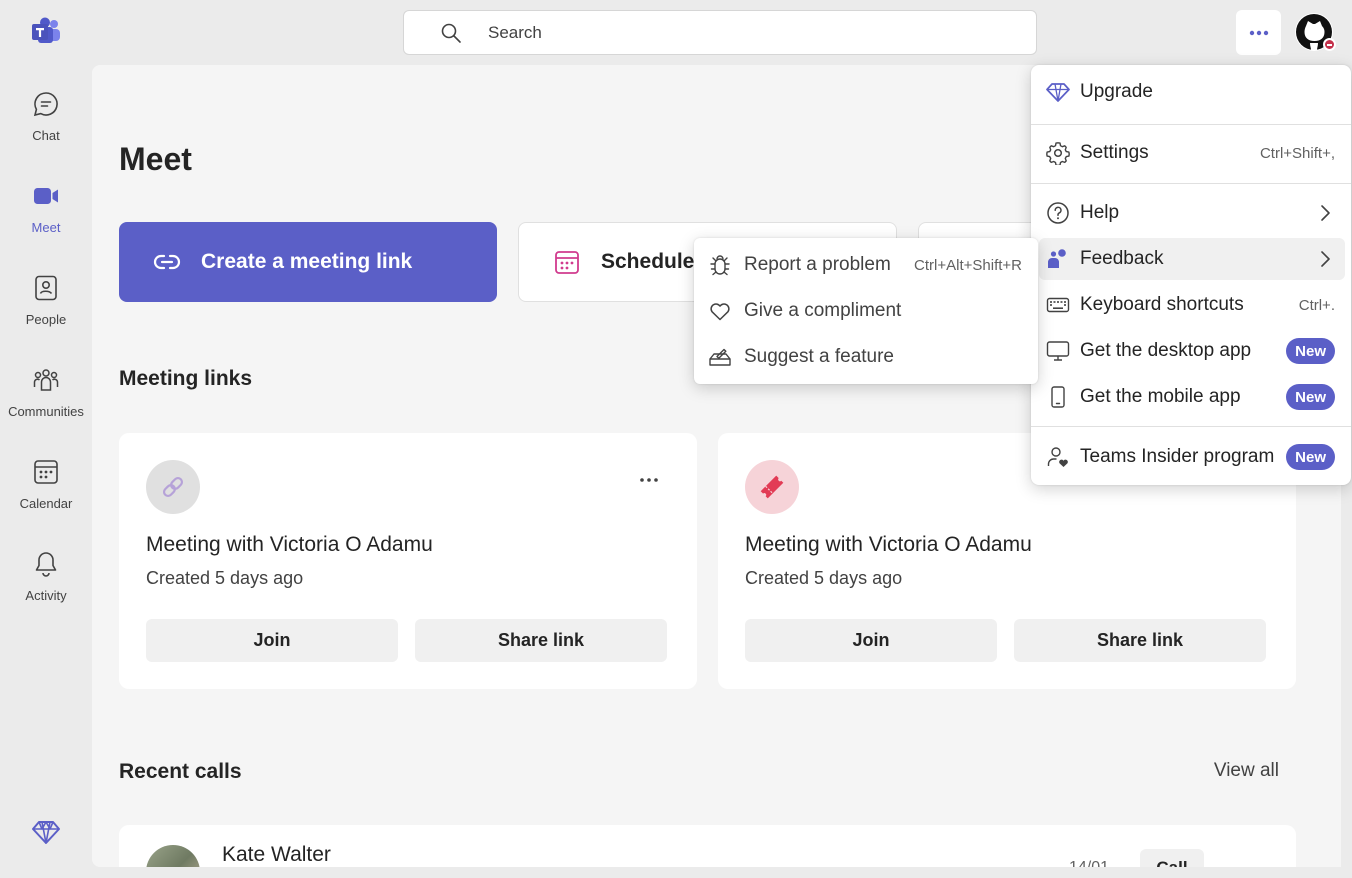  Describe the element at coordinates (46, 564) in the screenshot. I see `bell-icon` at that location.